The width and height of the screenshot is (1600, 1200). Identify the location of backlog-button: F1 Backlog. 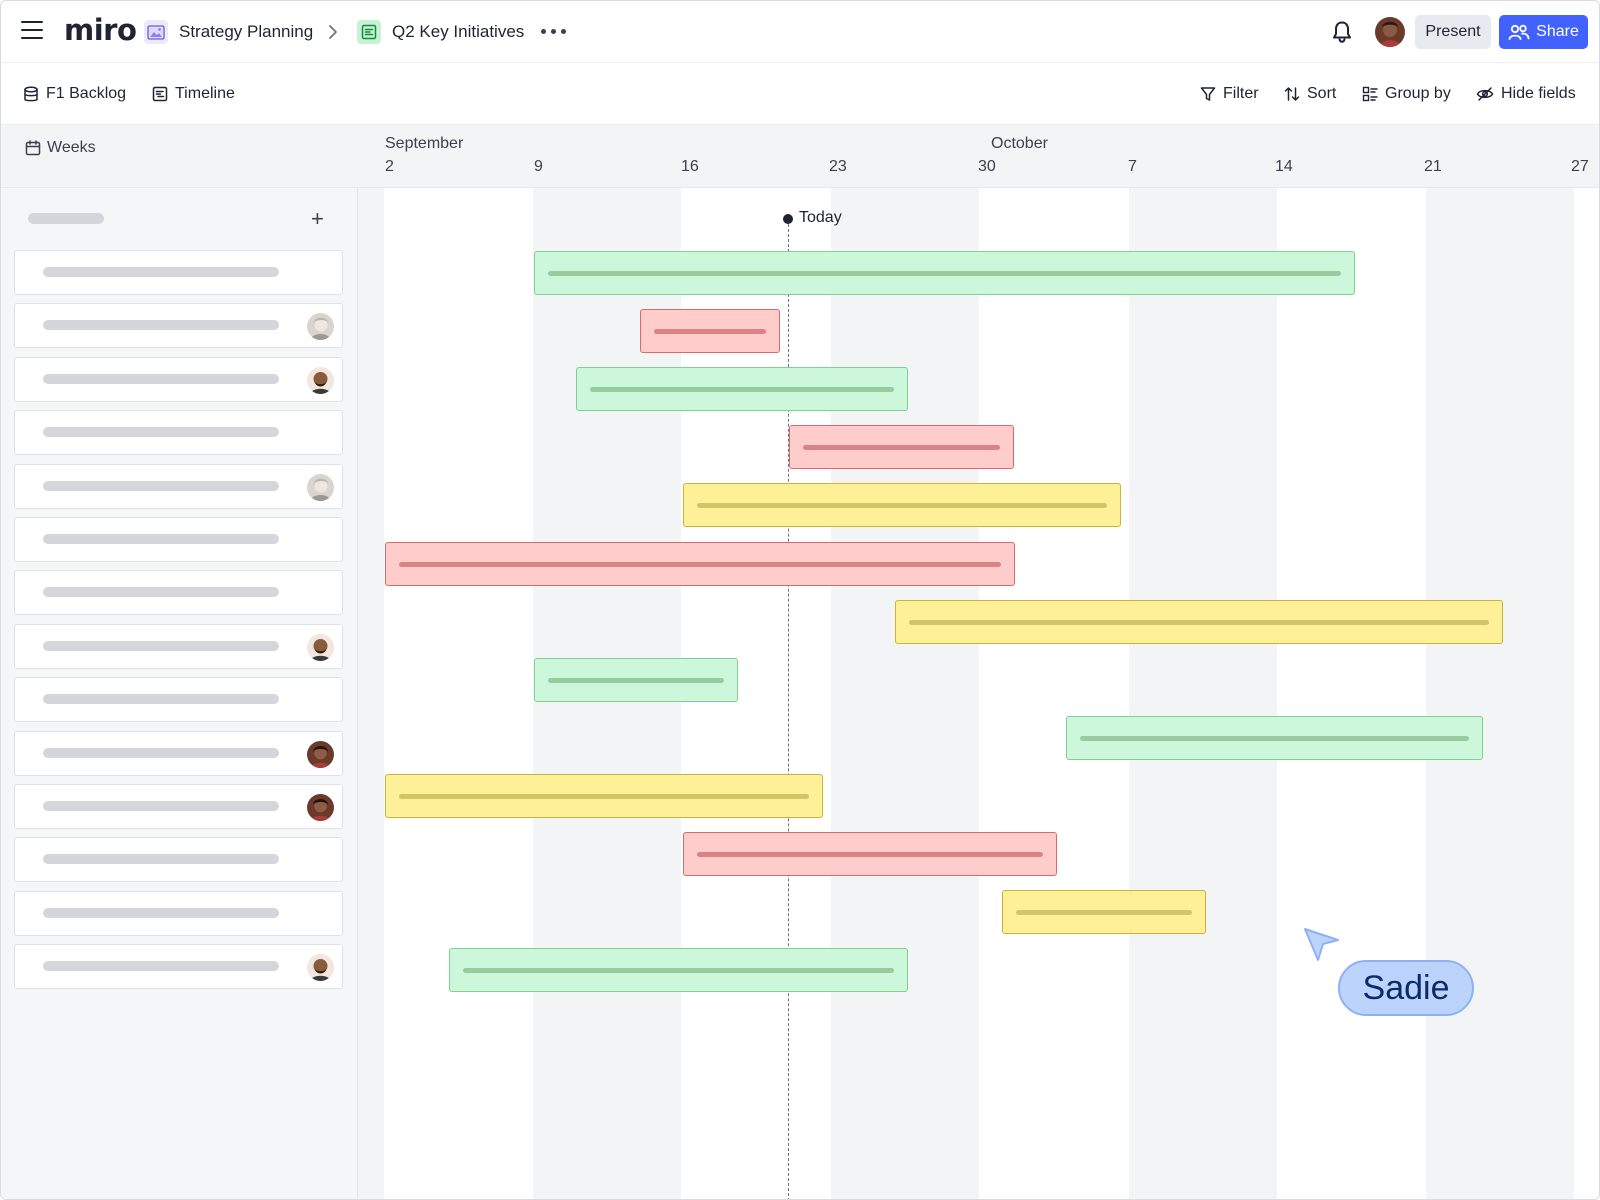
(74, 94).